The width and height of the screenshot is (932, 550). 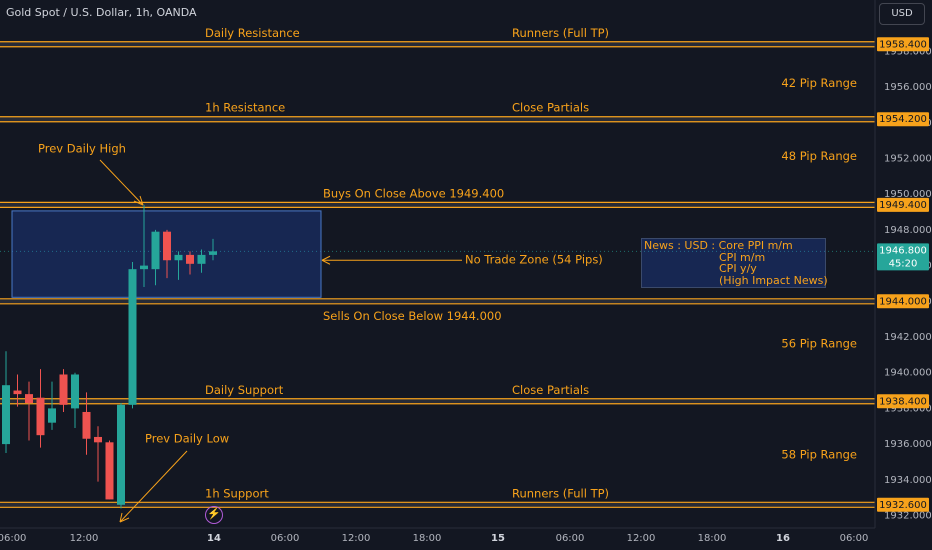 What do you see at coordinates (908, 337) in the screenshot?
I see `price-tick-label: 1942.000` at bounding box center [908, 337].